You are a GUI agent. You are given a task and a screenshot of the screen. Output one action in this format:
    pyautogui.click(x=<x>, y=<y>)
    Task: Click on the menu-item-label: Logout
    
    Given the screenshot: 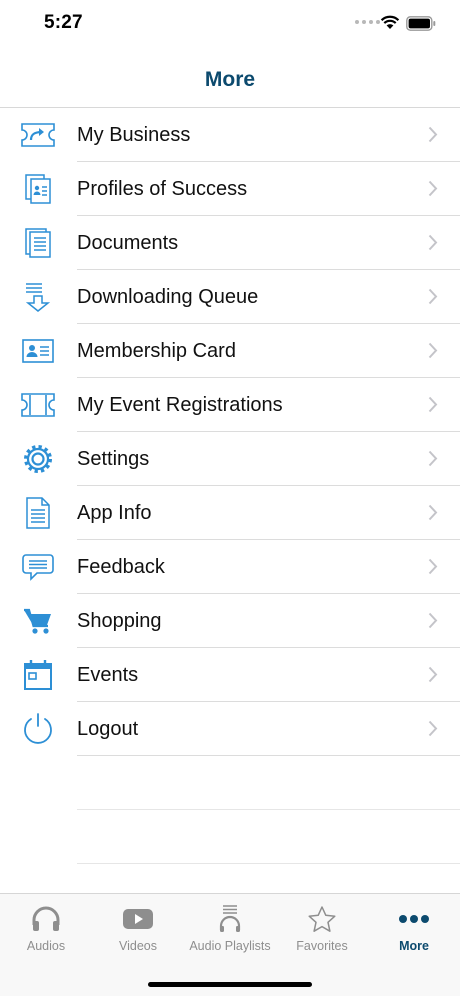 What is the action you would take?
    pyautogui.click(x=108, y=729)
    